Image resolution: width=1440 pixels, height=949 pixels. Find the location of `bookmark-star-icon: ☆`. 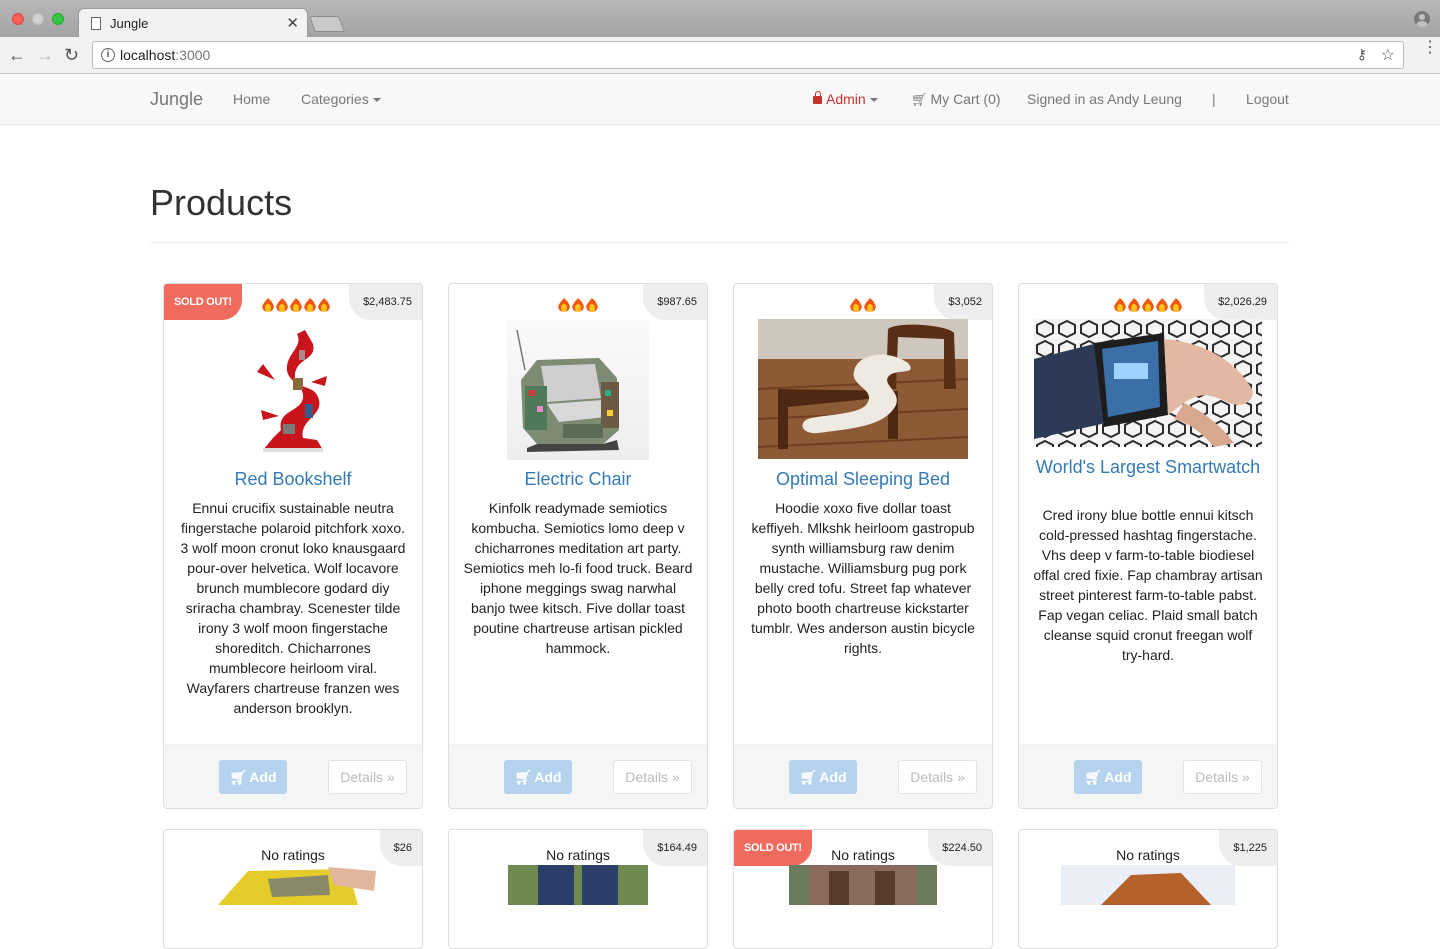

bookmark-star-icon: ☆ is located at coordinates (1388, 55).